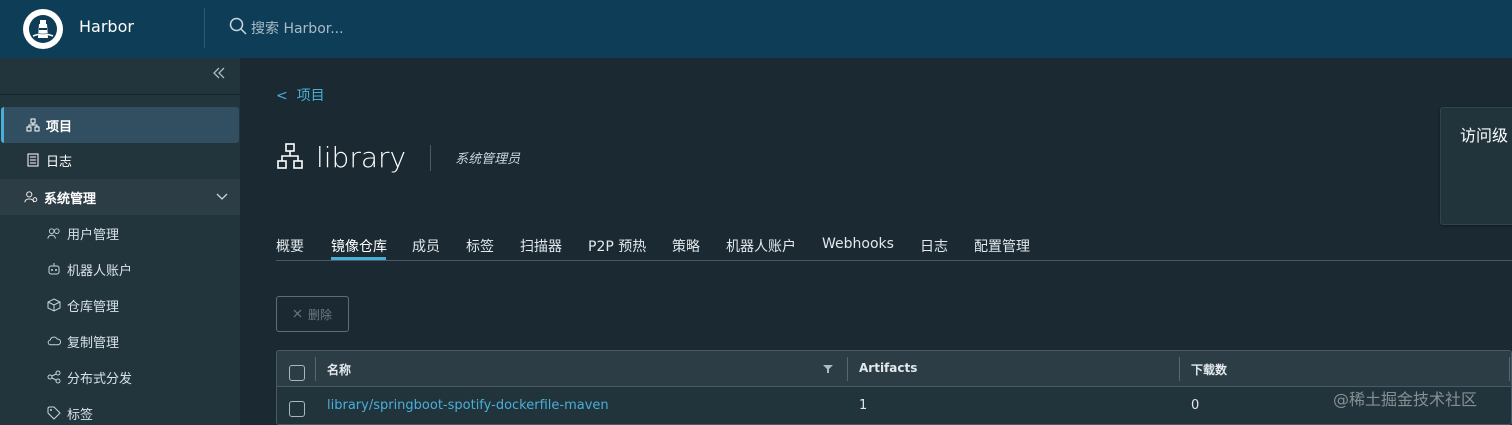 The height and width of the screenshot is (425, 1512). I want to click on tab-summary: 概要, so click(290, 246).